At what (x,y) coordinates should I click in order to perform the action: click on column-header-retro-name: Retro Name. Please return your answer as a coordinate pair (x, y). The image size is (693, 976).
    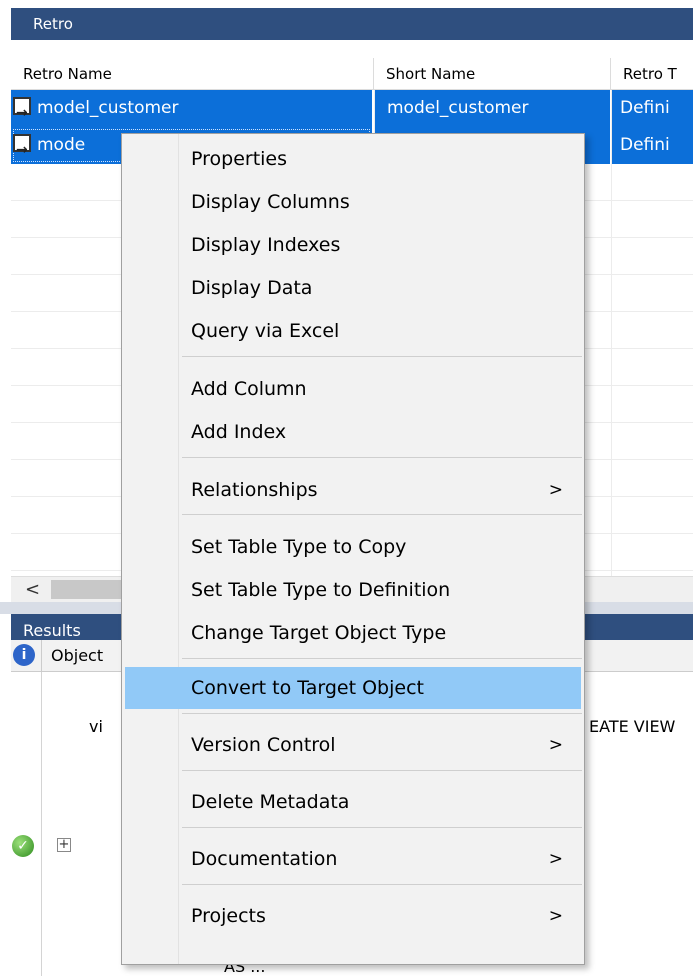
    Looking at the image, I should click on (192, 74).